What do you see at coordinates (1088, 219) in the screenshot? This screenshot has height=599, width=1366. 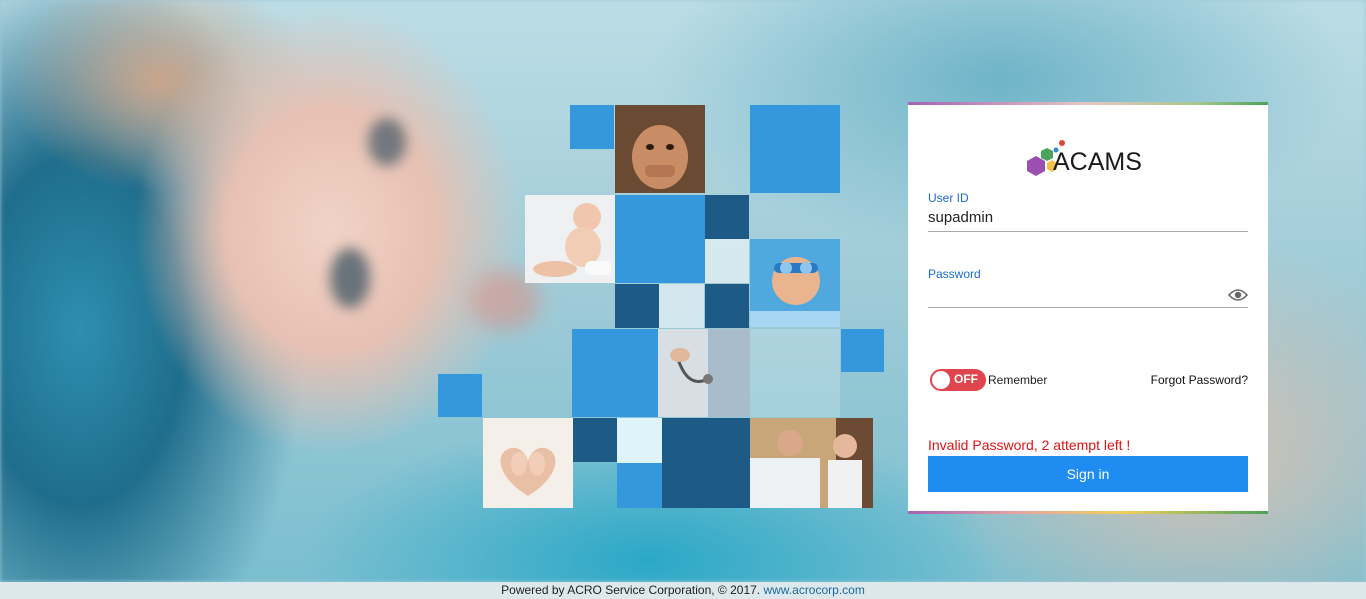 I see `user-id-field: supadmin` at bounding box center [1088, 219].